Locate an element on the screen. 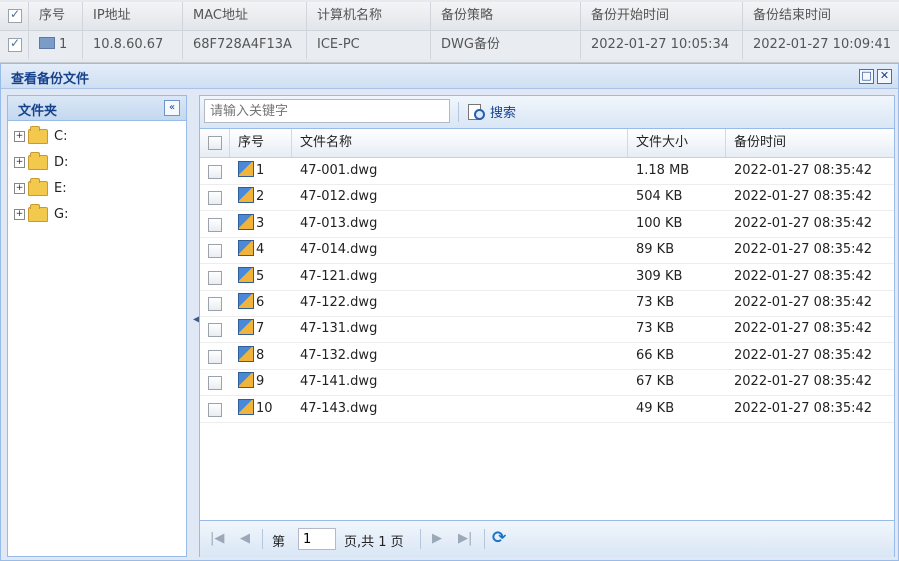  window-title: 查看备份文件 is located at coordinates (50, 79).